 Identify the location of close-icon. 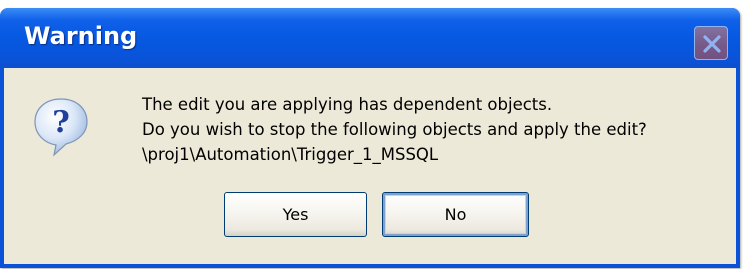
(712, 44).